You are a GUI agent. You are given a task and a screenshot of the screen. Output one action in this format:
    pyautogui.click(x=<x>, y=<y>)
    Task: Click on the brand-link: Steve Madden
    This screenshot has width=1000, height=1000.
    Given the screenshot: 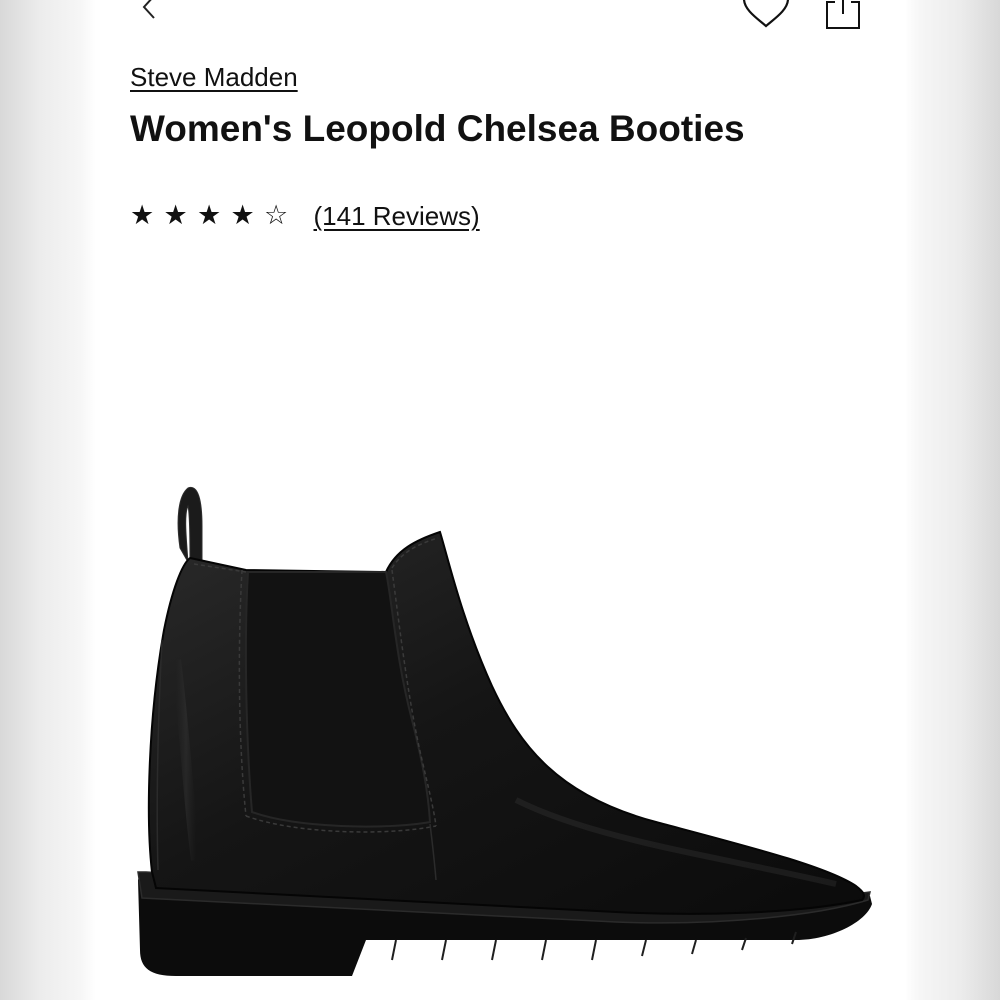 What is the action you would take?
    pyautogui.click(x=214, y=77)
    